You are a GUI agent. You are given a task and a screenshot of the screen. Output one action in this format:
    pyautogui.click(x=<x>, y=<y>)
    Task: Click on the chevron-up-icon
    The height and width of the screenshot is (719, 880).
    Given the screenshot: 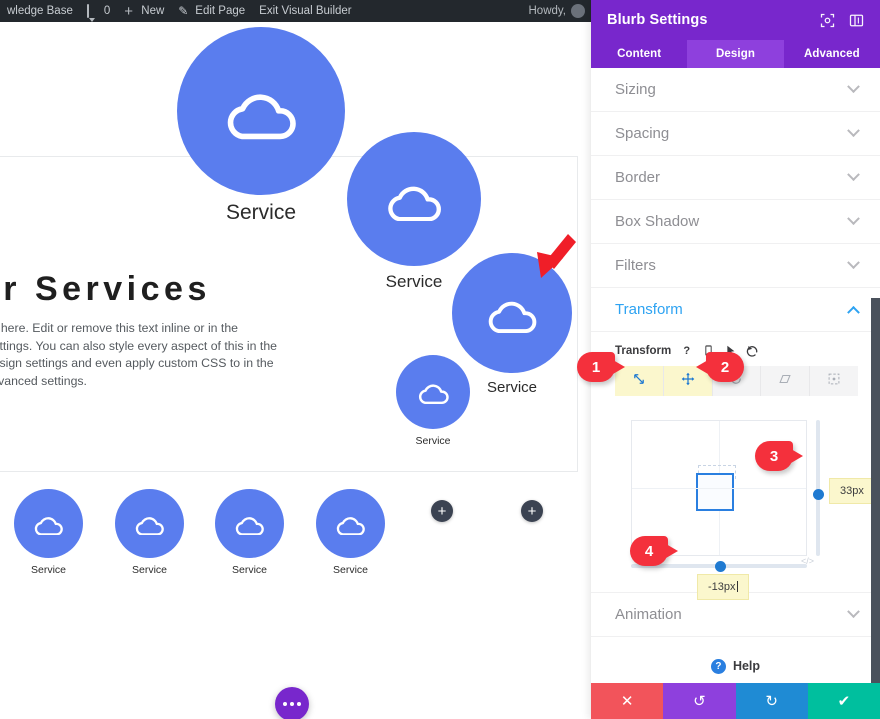 What is the action you would take?
    pyautogui.click(x=853, y=312)
    